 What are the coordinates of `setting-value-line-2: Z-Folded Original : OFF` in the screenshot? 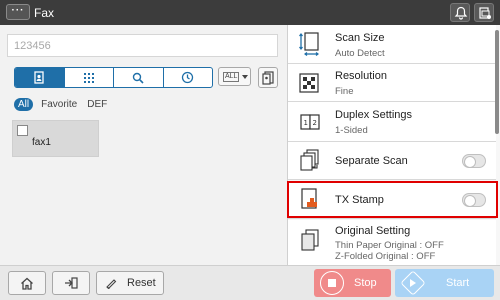 It's located at (385, 256).